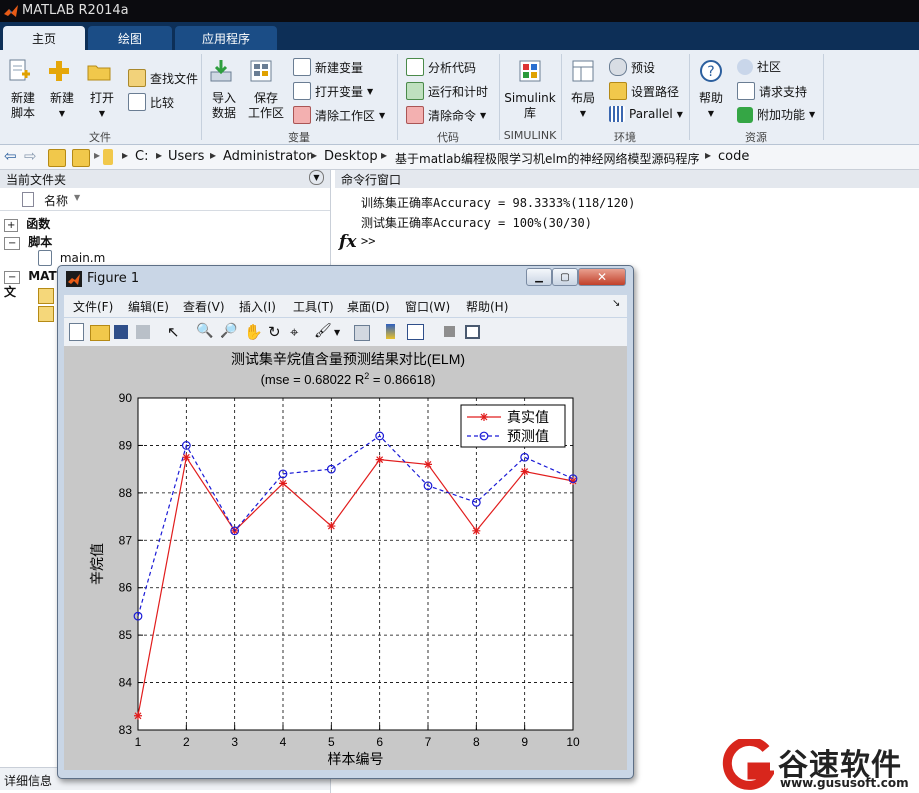  I want to click on new-variable-button: 新建变量, so click(328, 67).